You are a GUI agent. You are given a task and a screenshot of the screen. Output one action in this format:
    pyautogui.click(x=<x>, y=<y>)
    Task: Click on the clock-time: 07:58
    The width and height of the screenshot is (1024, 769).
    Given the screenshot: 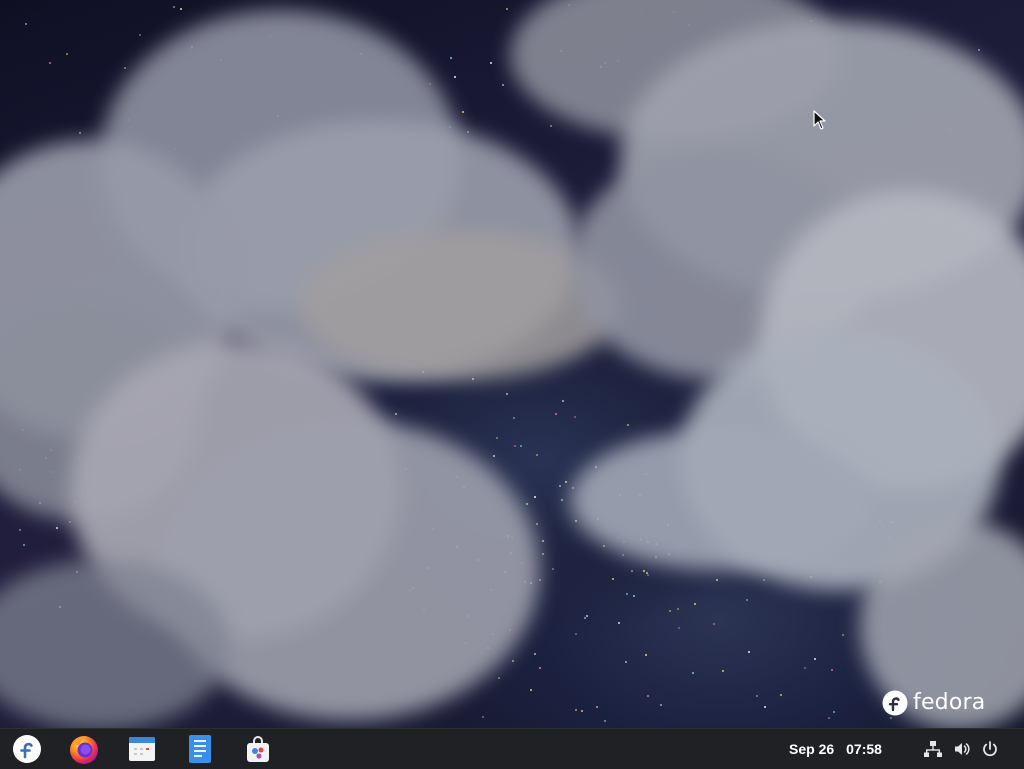 What is the action you would take?
    pyautogui.click(x=864, y=749)
    